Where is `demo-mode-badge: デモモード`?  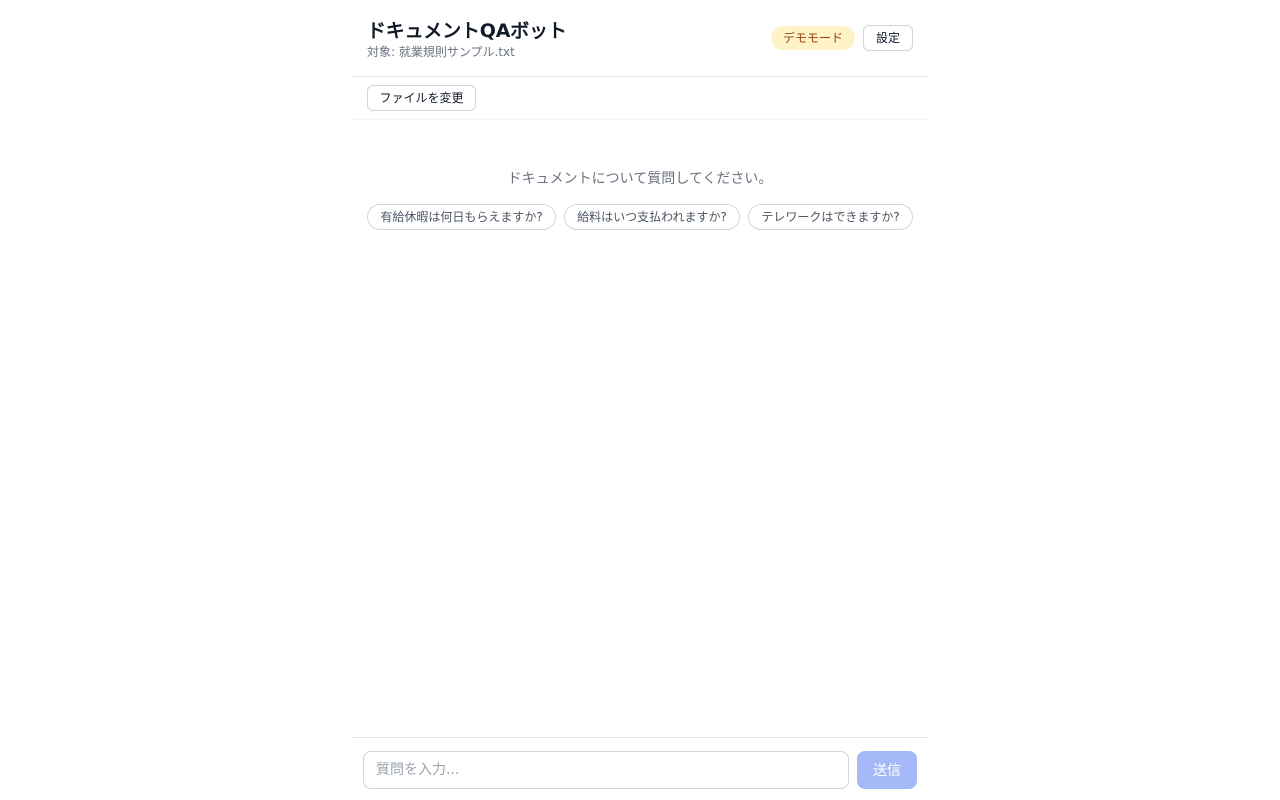 demo-mode-badge: デモモード is located at coordinates (813, 38).